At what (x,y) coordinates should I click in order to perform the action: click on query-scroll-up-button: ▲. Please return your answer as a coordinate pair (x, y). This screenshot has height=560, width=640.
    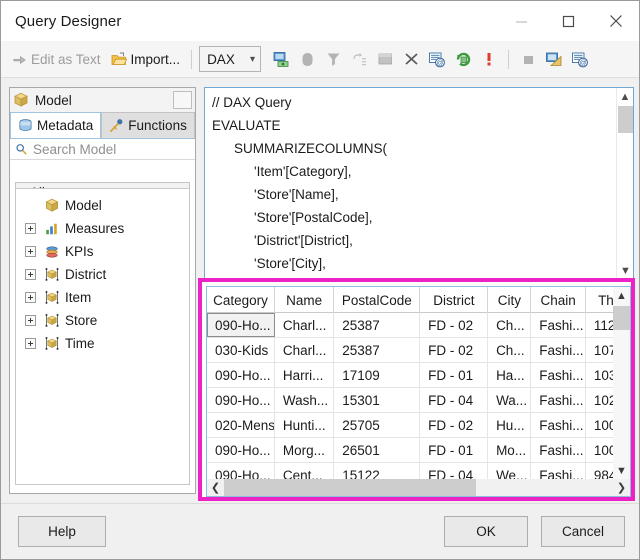
    Looking at the image, I should click on (625, 96).